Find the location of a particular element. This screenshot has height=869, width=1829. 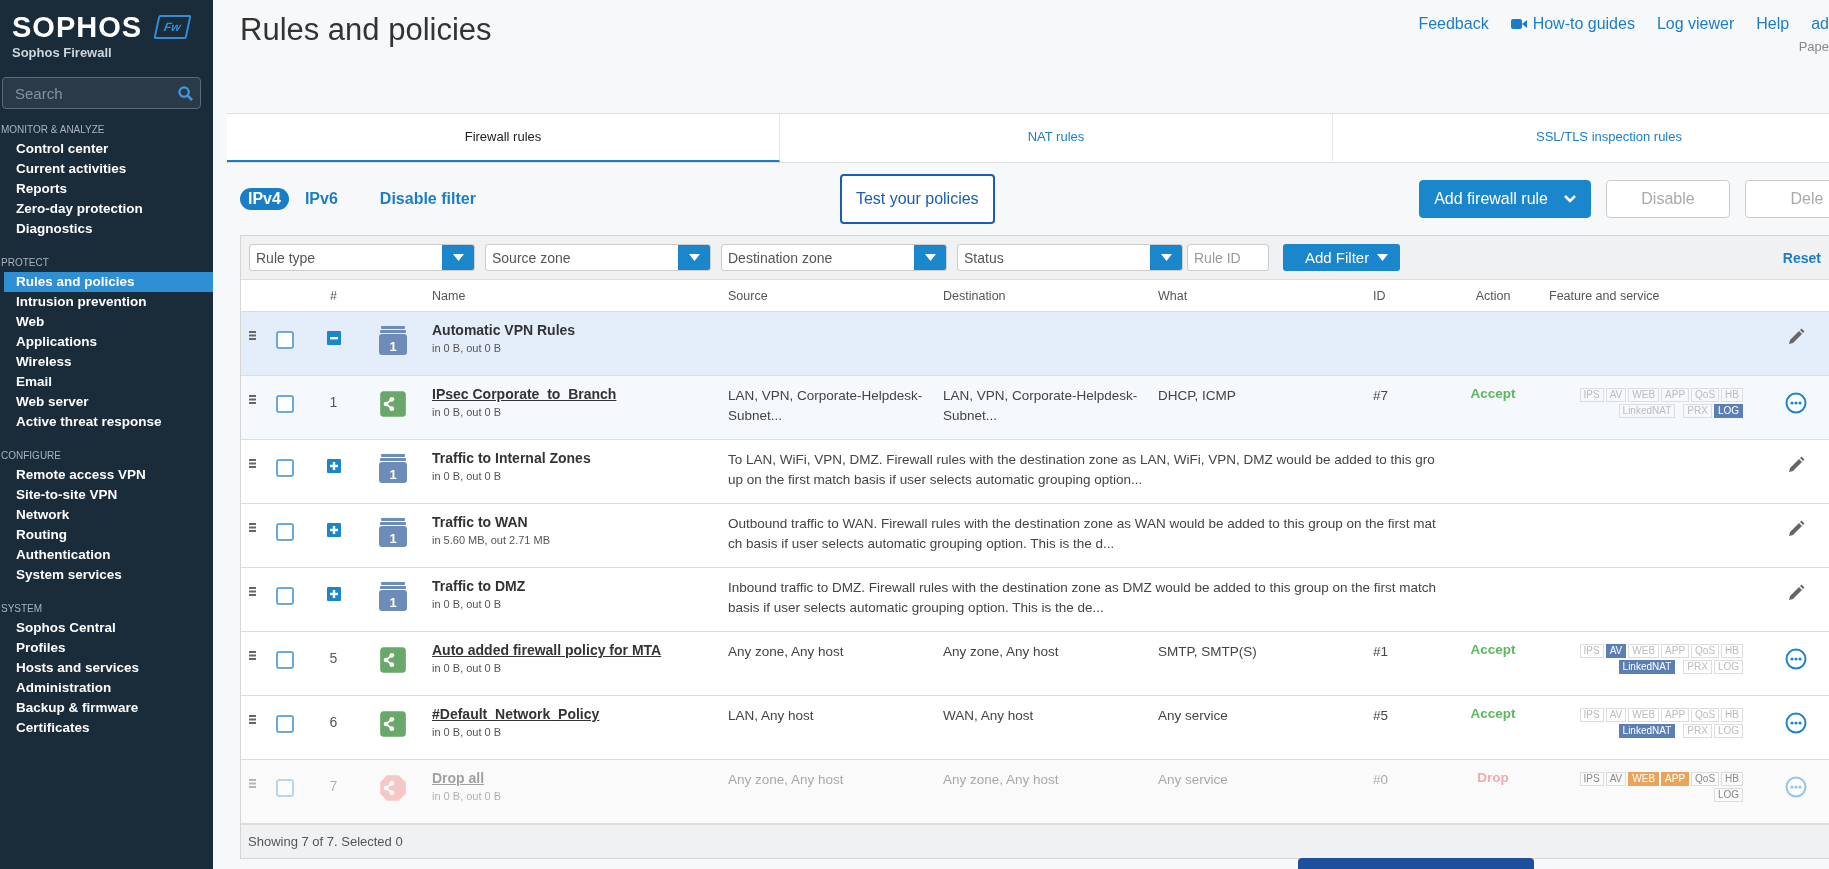

nav-item: Intrusion prevention is located at coordinates (108, 302).